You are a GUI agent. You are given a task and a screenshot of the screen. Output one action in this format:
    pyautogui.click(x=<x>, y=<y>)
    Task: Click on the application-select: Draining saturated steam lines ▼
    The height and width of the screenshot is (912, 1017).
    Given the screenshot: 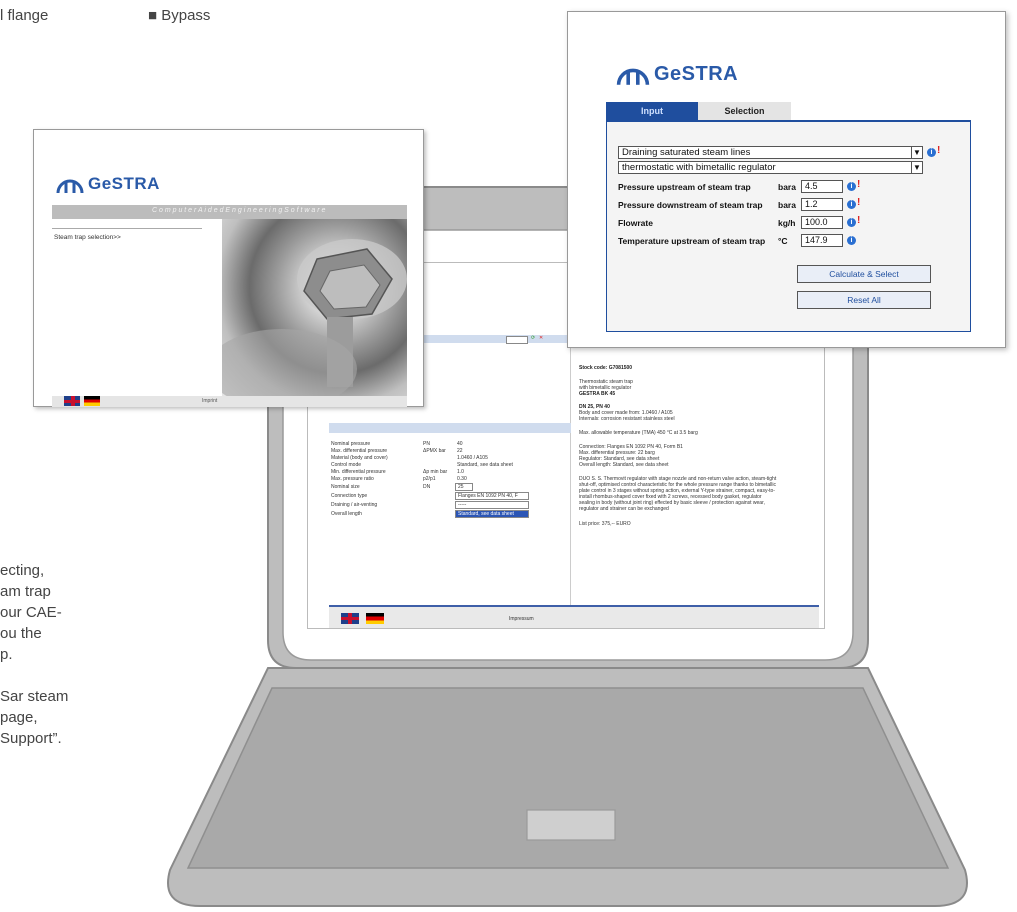 What is the action you would take?
    pyautogui.click(x=770, y=152)
    